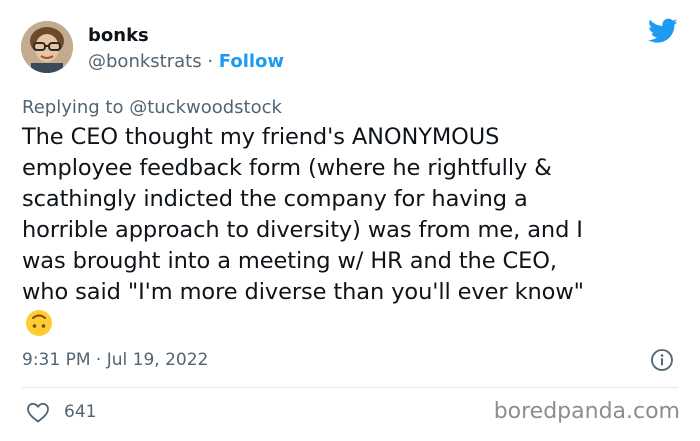 This screenshot has height=441, width=700. Describe the element at coordinates (586, 411) in the screenshot. I see `watermark: boredpanda.com` at that location.